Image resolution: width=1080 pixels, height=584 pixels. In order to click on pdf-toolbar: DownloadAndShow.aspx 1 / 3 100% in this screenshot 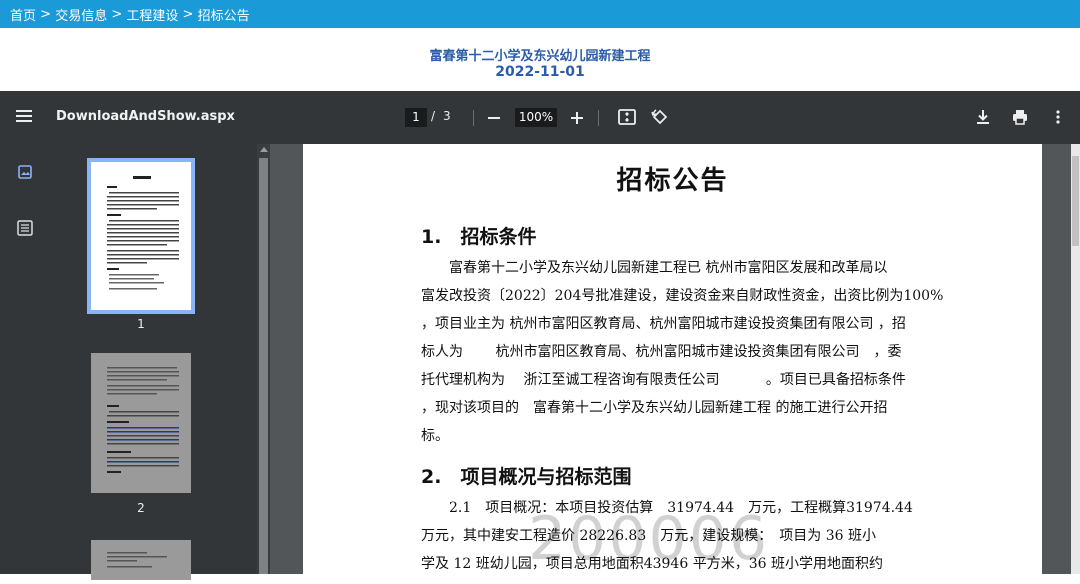, I will do `click(540, 117)`.